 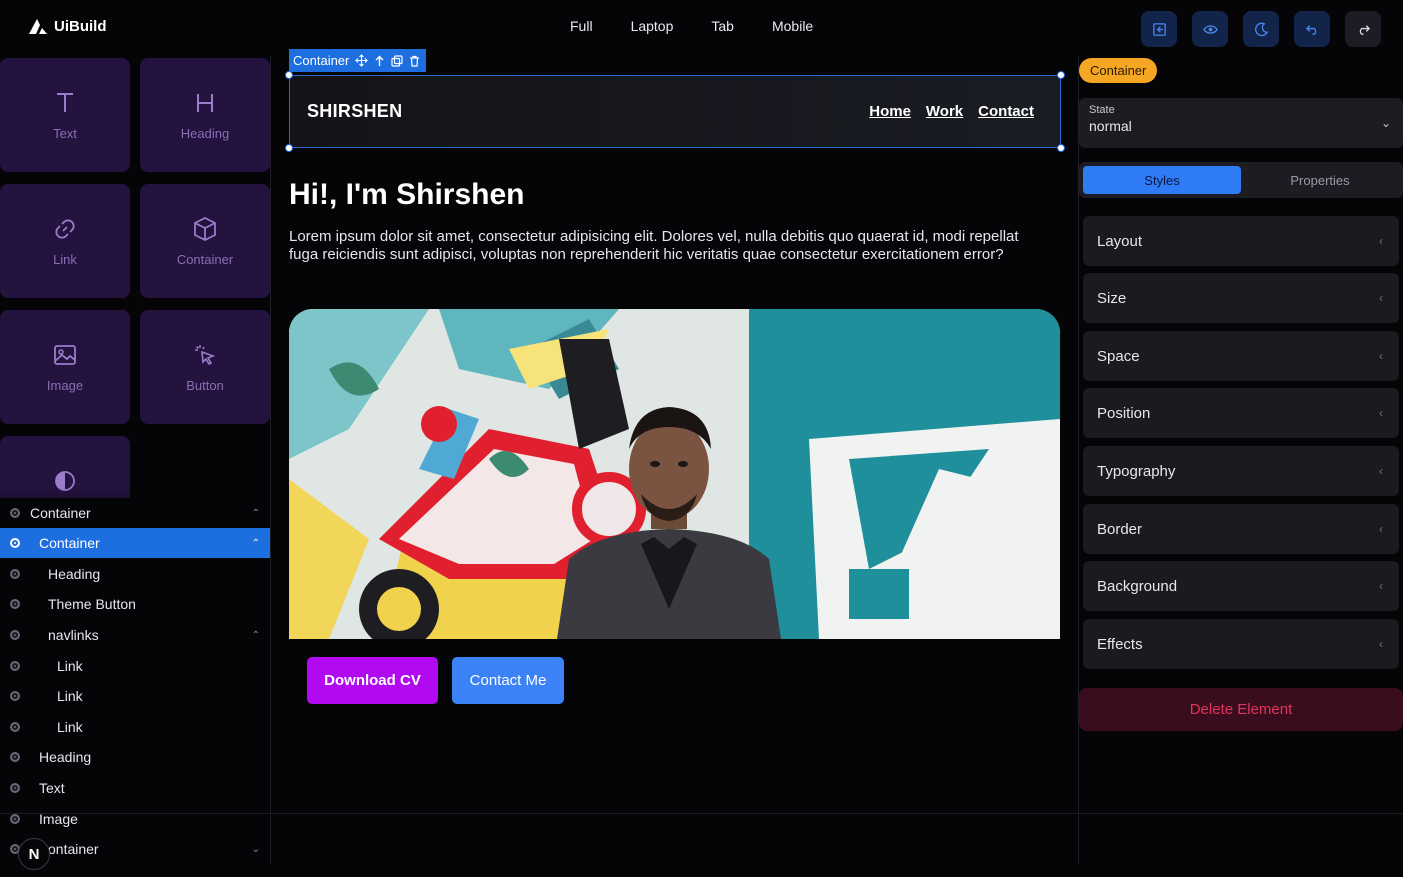 I want to click on import-button, so click(x=1159, y=29).